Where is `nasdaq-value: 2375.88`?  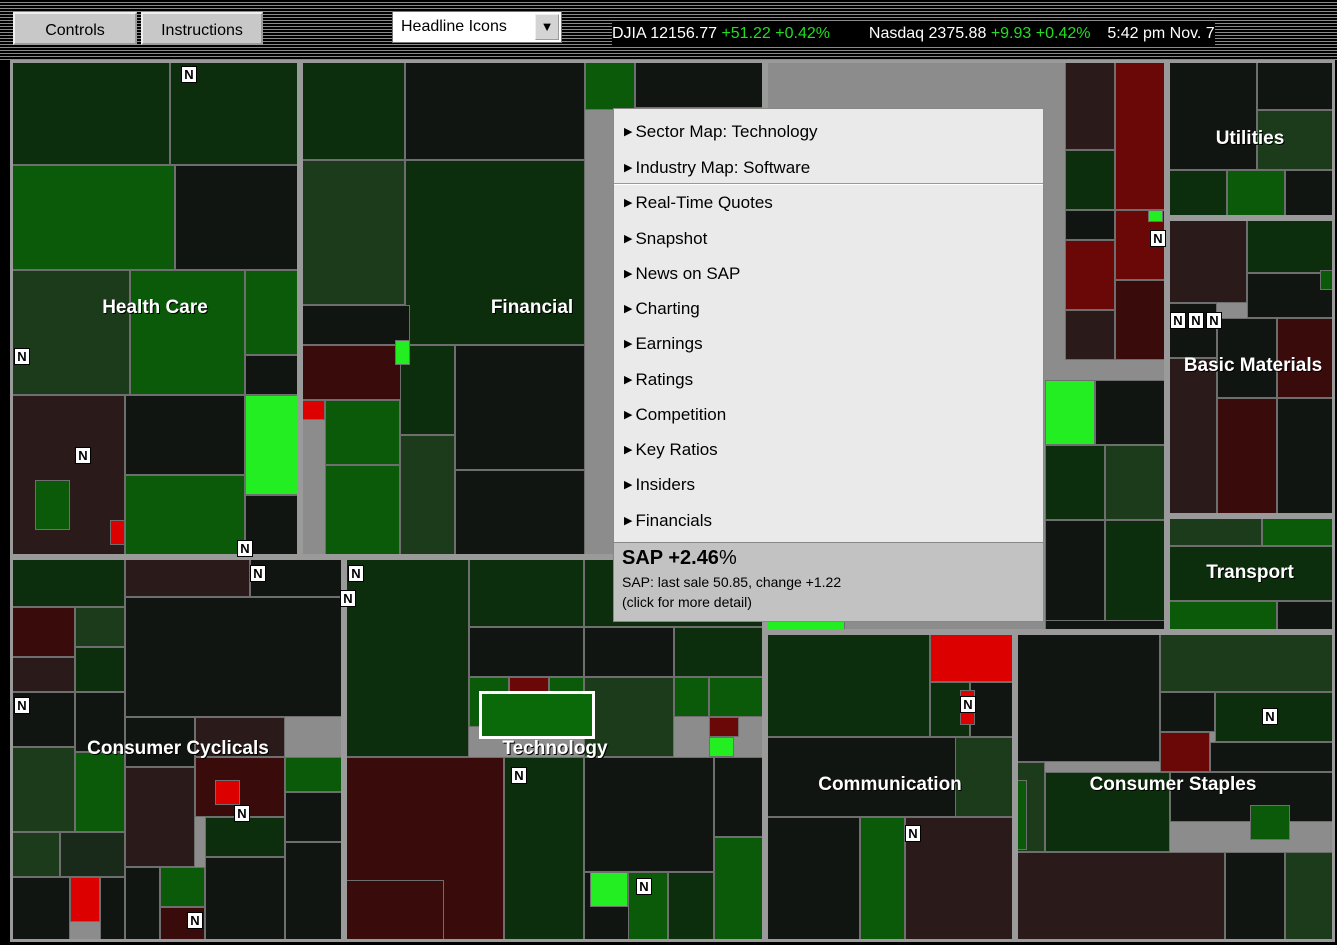 nasdaq-value: 2375.88 is located at coordinates (957, 33).